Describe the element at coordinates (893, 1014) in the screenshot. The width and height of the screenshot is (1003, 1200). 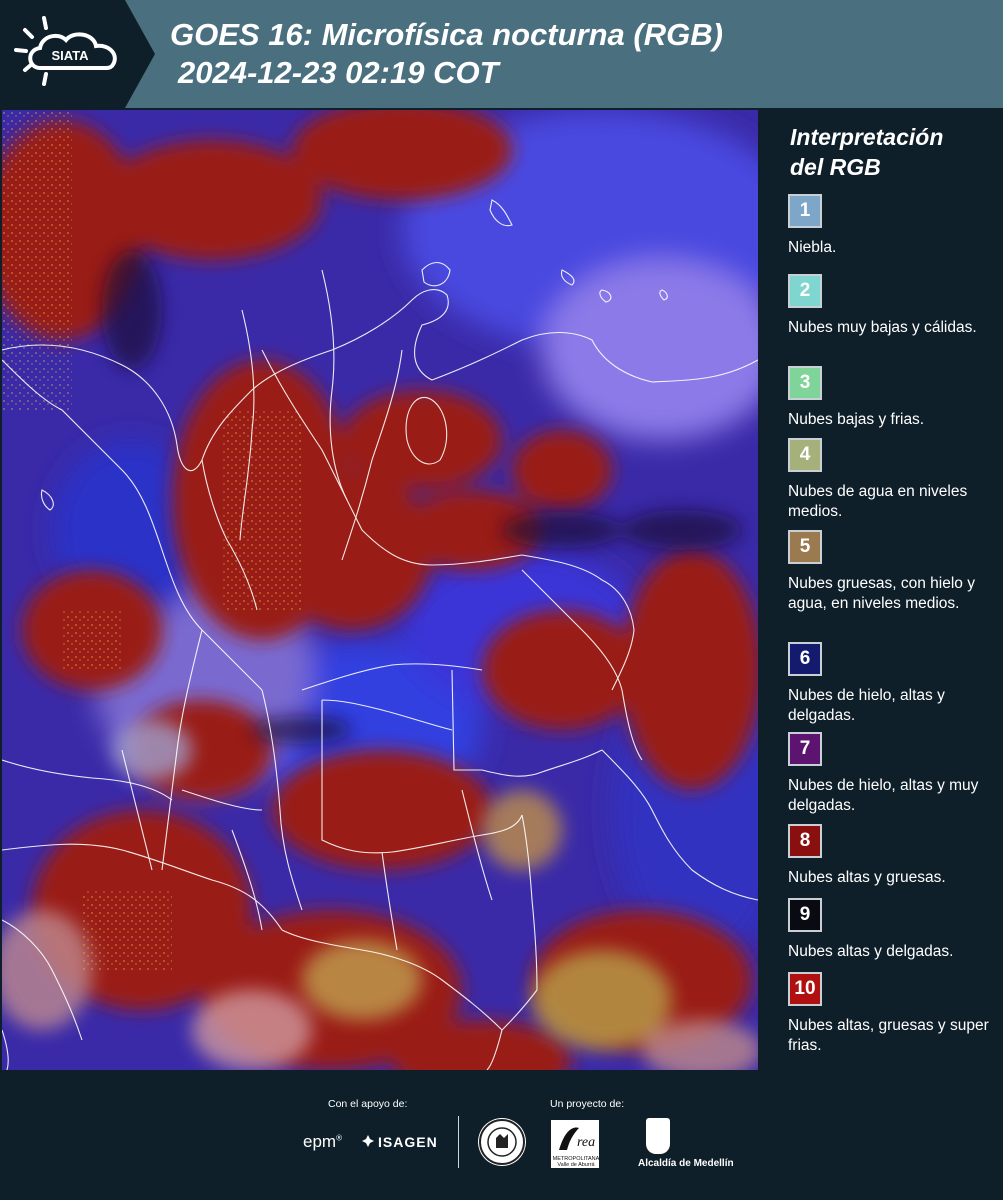
I see `legend-item: 10 Nubes altas, gruesas y super frias.` at that location.